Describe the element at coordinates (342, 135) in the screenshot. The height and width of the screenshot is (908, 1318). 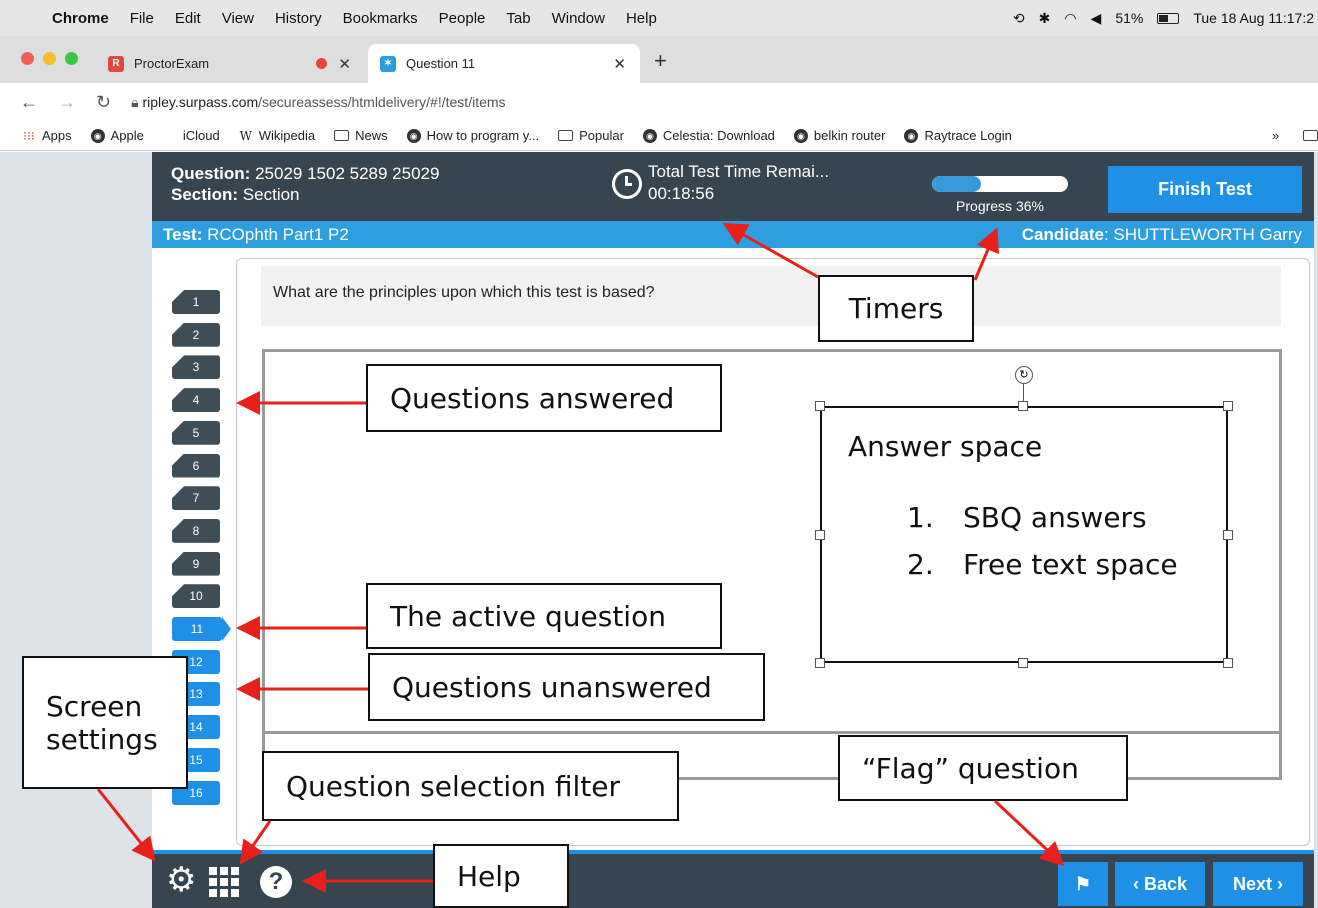
I see `folder-icon` at that location.